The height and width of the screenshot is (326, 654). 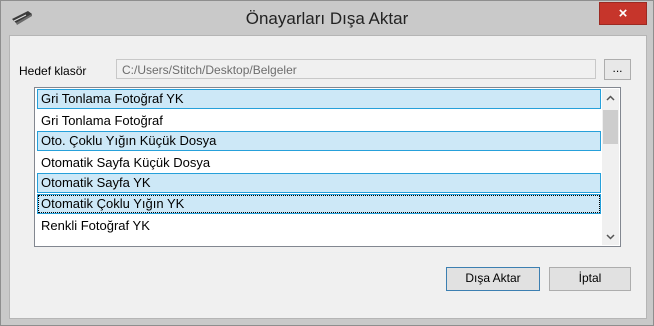 What do you see at coordinates (53, 71) in the screenshot?
I see `target-folder-label: Hedef klasör` at bounding box center [53, 71].